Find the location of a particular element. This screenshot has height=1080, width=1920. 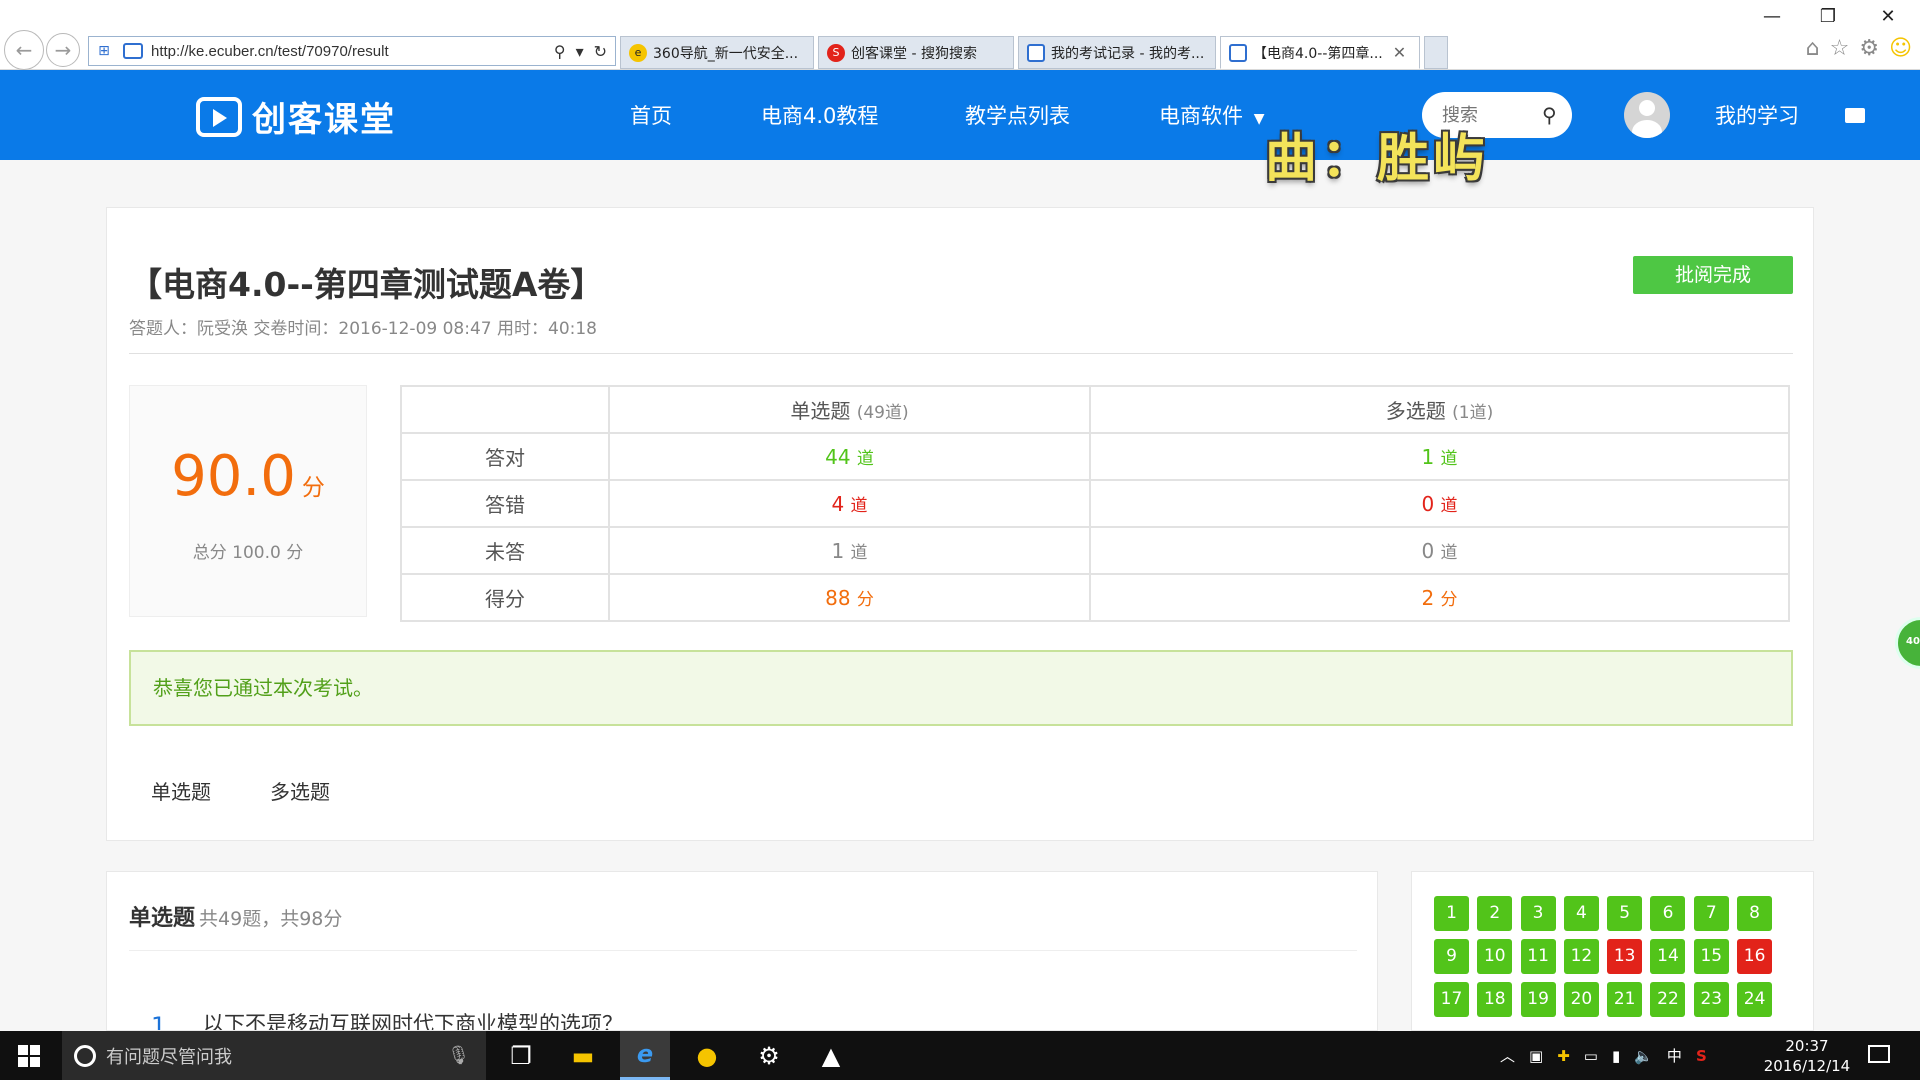

answer-cell: 10 is located at coordinates (1495, 956).